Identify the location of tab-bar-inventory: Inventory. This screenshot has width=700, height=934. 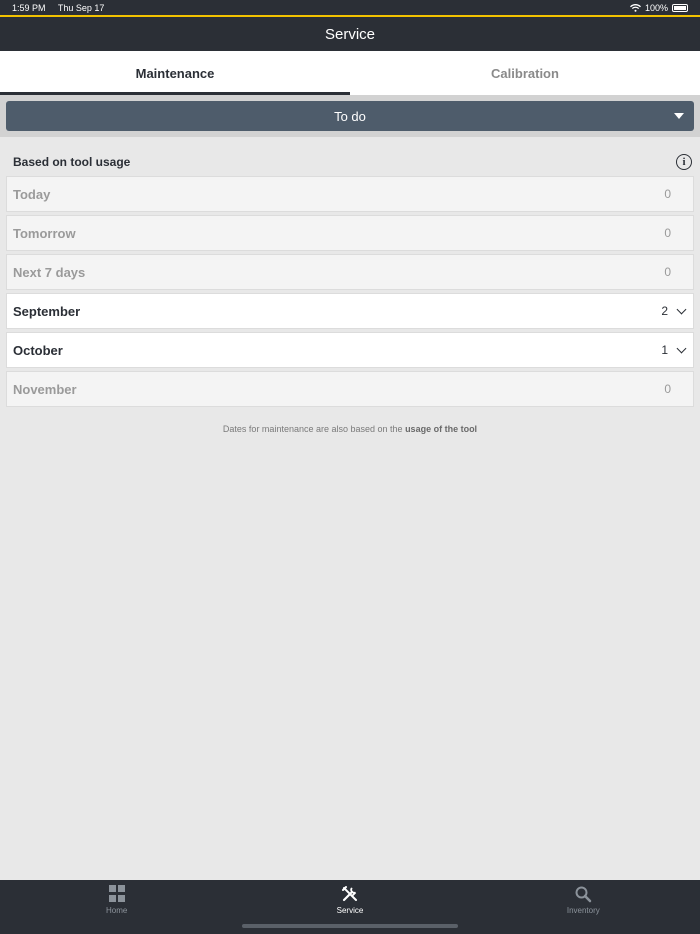
(583, 907).